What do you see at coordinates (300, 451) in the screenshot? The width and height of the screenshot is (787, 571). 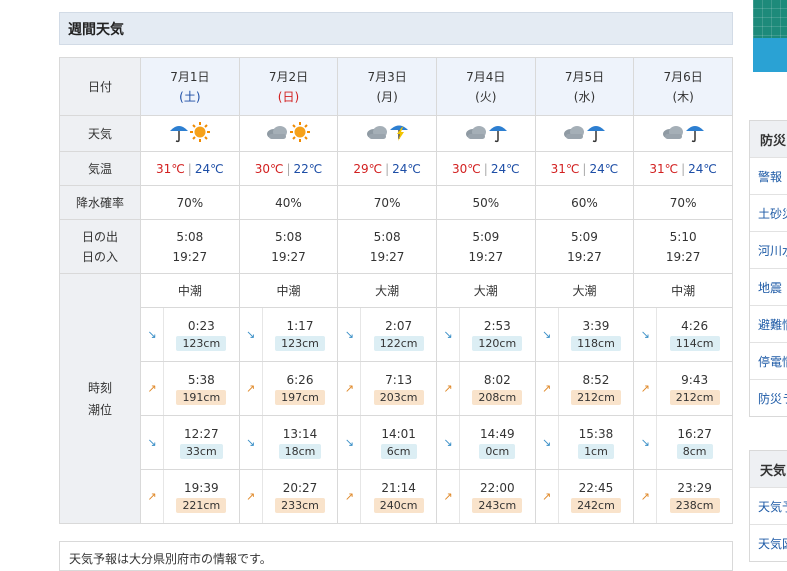 I see `low-tide-level: 18cm` at bounding box center [300, 451].